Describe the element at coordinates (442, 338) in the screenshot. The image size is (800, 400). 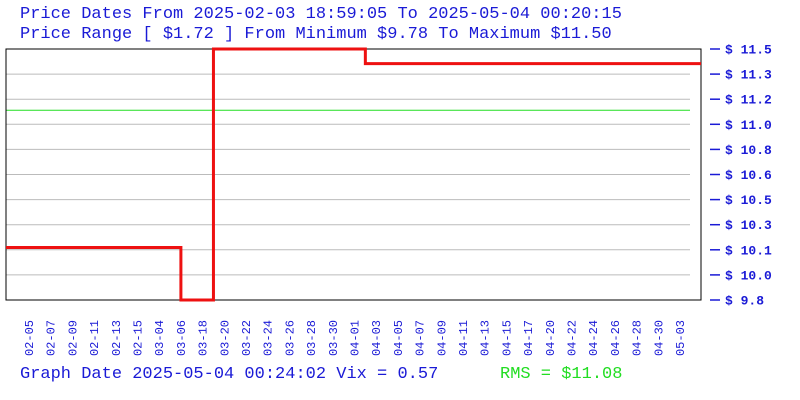
I see `x-tick-label: 04-09` at that location.